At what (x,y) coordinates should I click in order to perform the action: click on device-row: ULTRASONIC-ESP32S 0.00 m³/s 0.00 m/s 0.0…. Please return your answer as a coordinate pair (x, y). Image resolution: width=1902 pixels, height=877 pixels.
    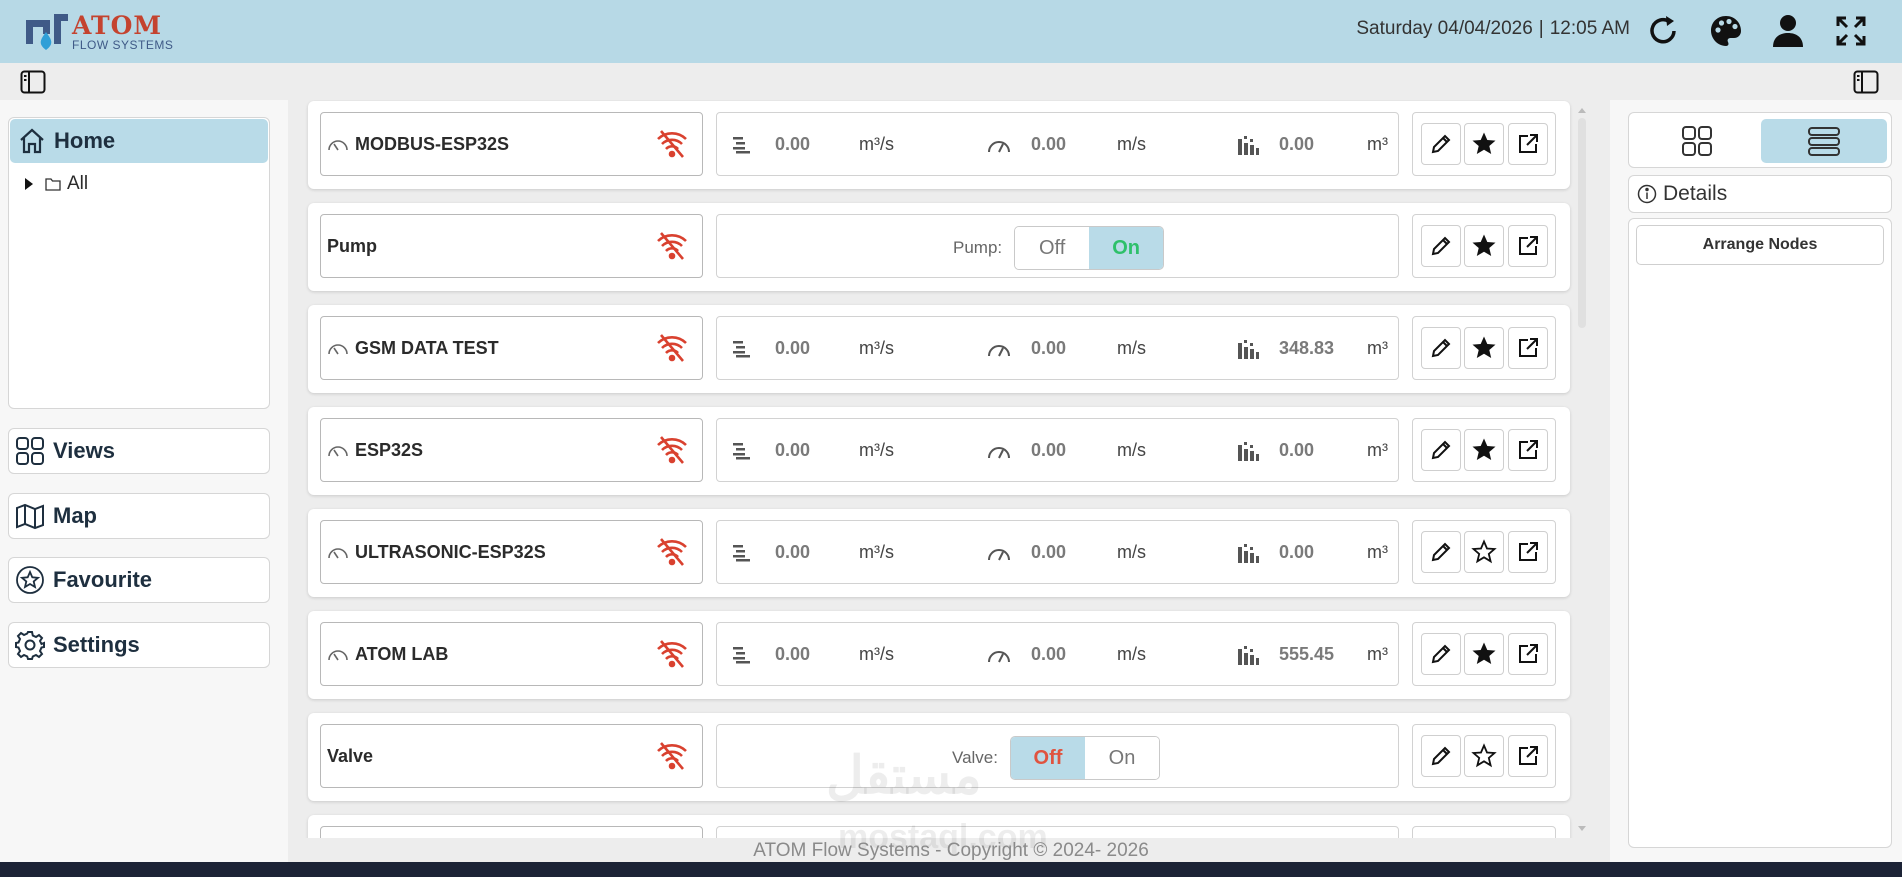
    Looking at the image, I should click on (939, 553).